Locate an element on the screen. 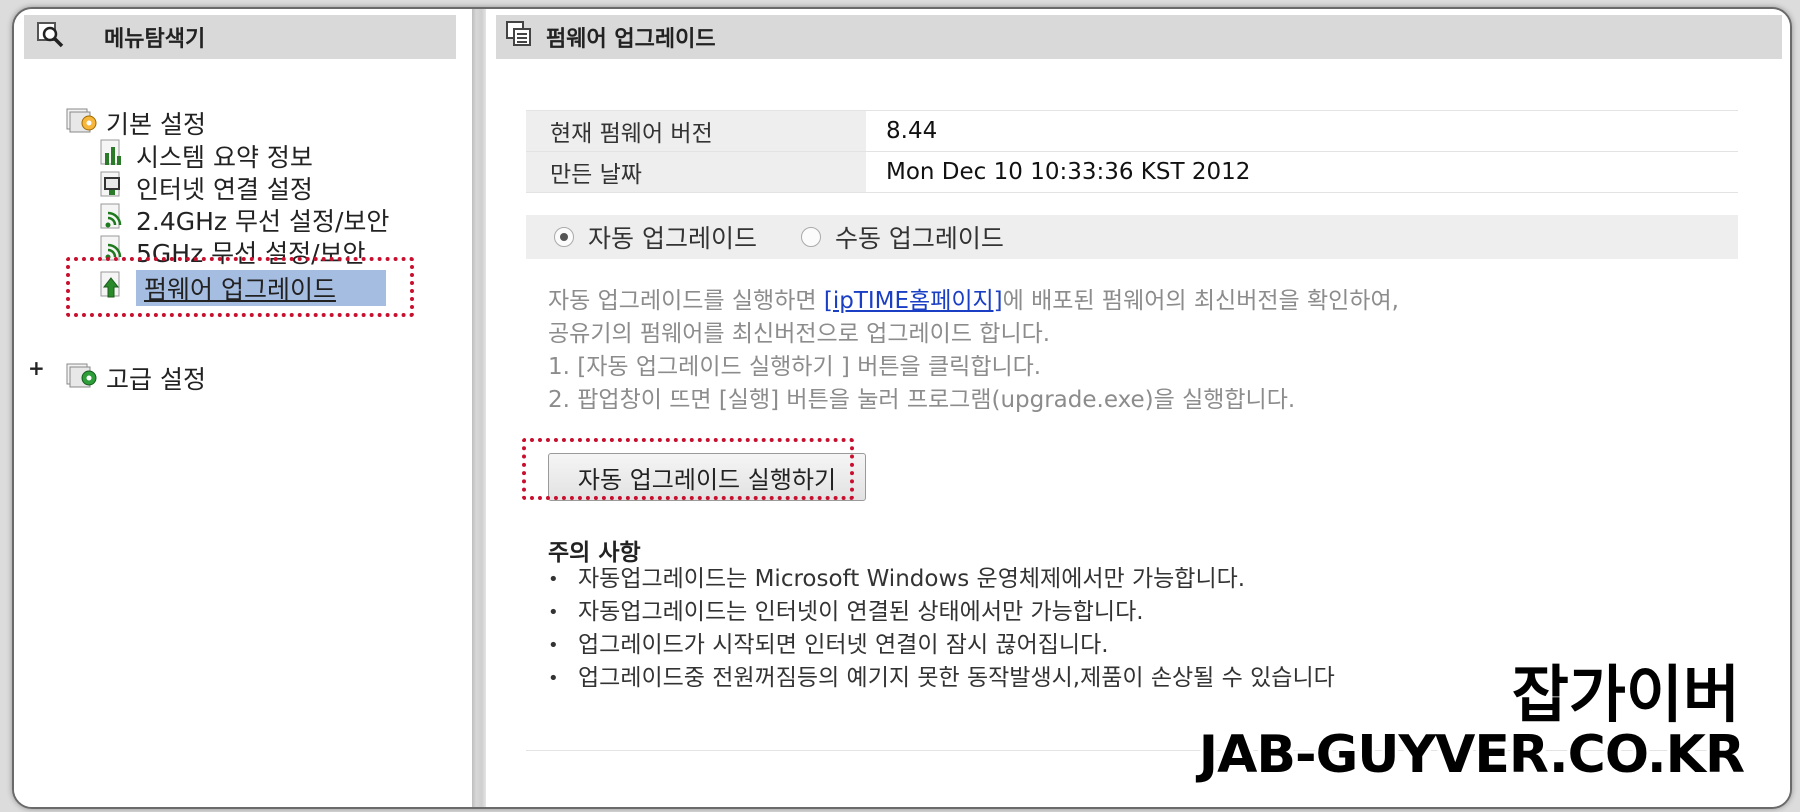 This screenshot has height=812, width=1800. tree-item-label: 2.4GHz 무선 설정/보안 is located at coordinates (263, 221).